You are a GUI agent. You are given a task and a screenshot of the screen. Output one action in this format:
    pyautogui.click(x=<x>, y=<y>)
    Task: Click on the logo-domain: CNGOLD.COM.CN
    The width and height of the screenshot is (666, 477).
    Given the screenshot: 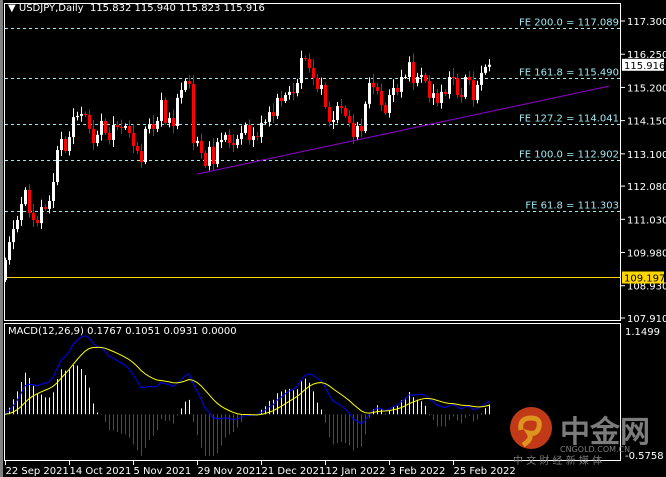 What is the action you would take?
    pyautogui.click(x=595, y=449)
    